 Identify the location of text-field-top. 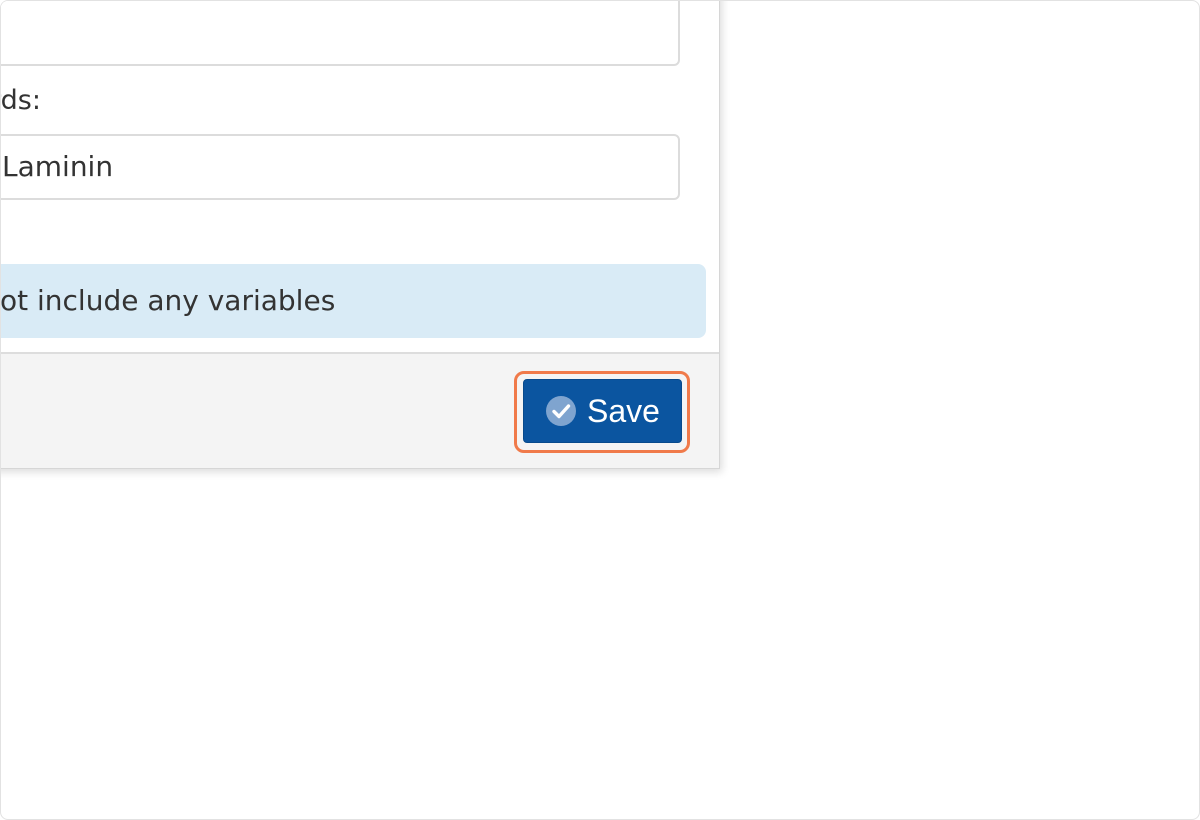
(340, 33).